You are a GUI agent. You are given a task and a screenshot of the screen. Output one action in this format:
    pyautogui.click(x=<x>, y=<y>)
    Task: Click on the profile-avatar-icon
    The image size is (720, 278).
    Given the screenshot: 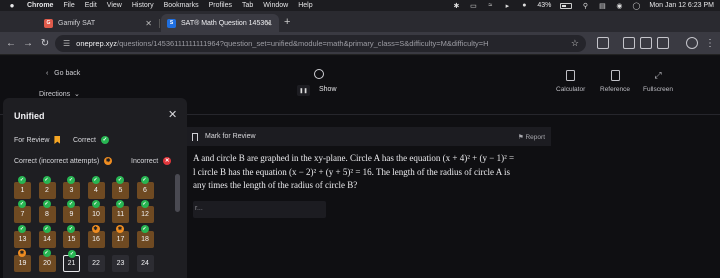 What is the action you would take?
    pyautogui.click(x=692, y=43)
    